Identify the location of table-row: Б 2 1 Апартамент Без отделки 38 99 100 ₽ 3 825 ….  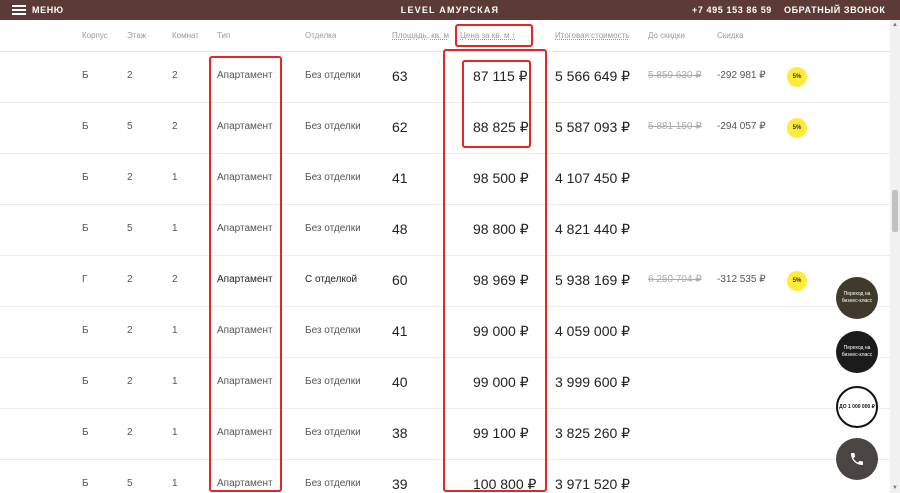
(445, 434).